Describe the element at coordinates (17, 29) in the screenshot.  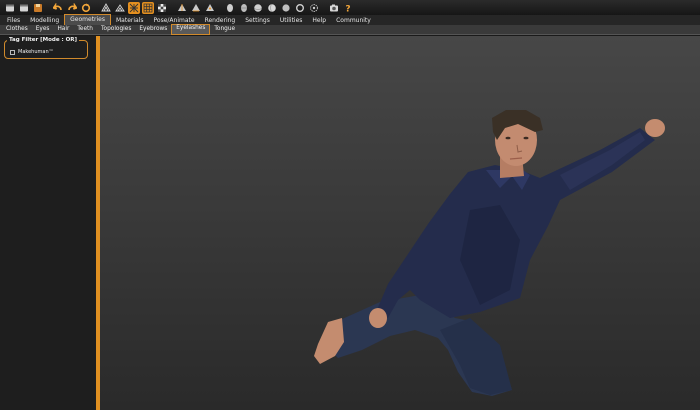
I see `tab-clothes: Clothes` at that location.